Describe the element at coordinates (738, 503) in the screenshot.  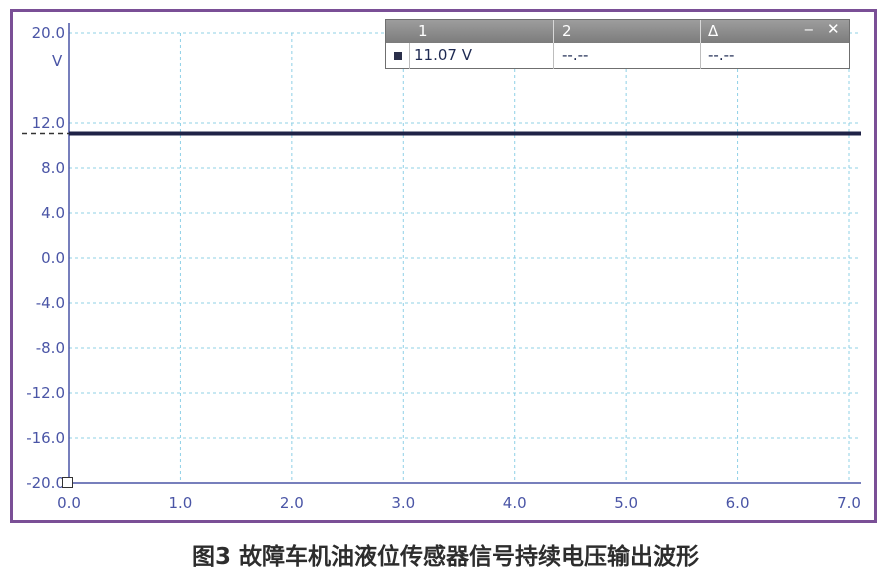
I see `x-tick-label: 6.0` at that location.